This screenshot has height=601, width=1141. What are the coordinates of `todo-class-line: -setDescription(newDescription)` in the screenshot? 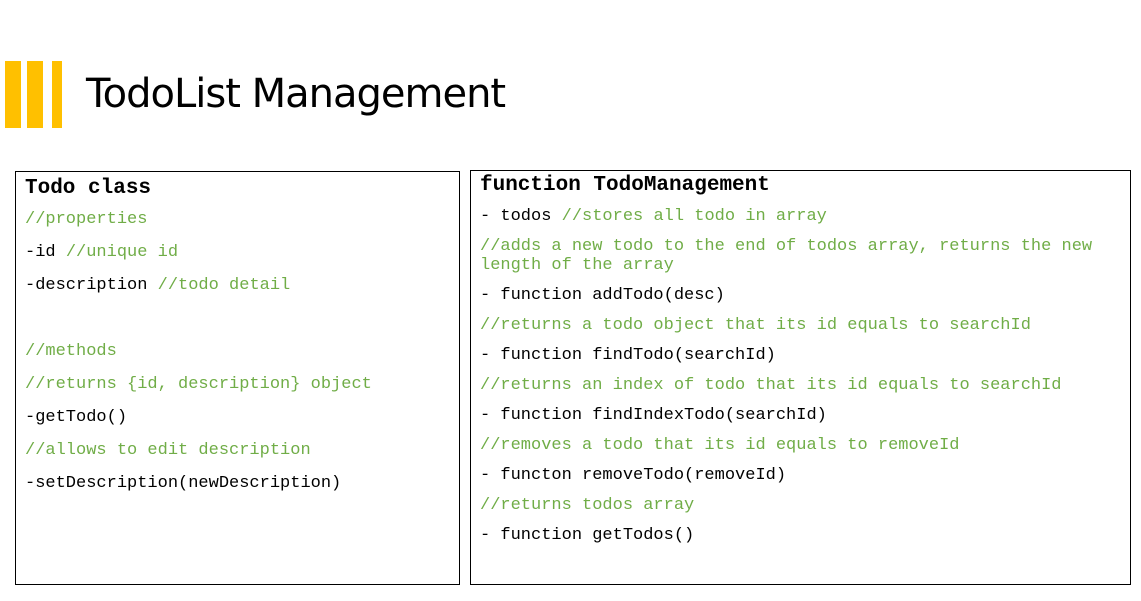 It's located at (238, 483).